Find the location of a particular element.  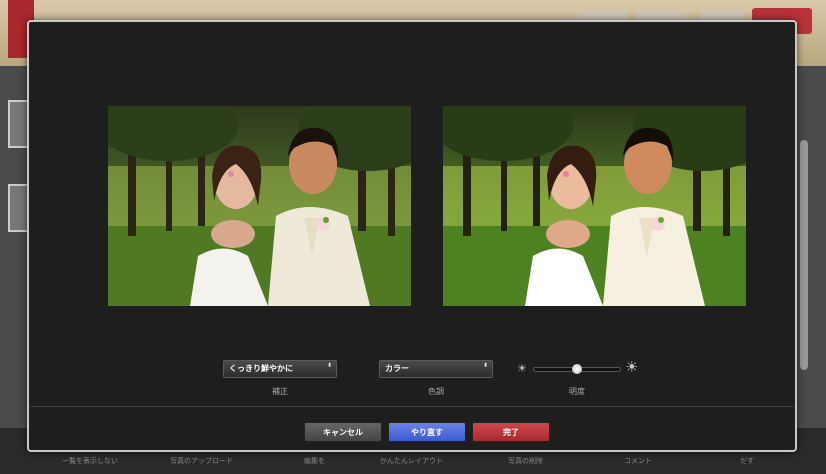

bottom-toolbar-label: 写真の削除 is located at coordinates (525, 461).